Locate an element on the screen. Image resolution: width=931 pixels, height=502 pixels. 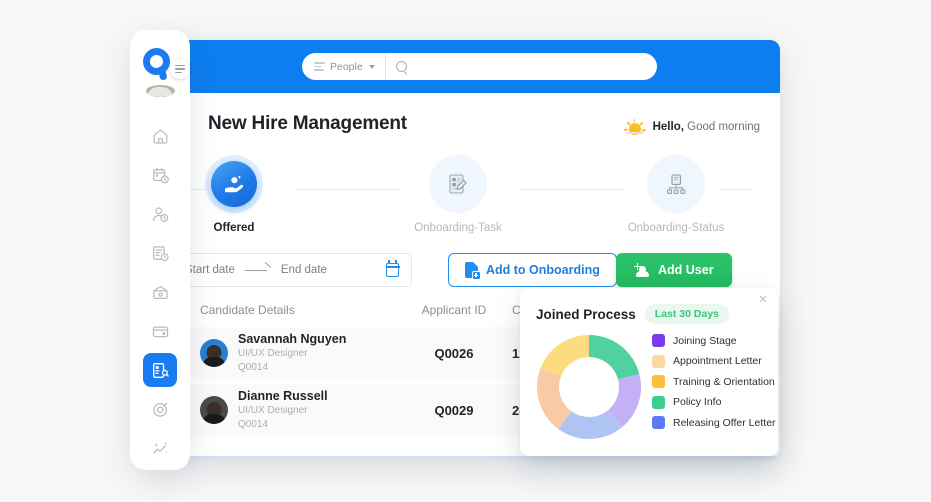
end-date-label: End date is located at coordinates (304, 270).